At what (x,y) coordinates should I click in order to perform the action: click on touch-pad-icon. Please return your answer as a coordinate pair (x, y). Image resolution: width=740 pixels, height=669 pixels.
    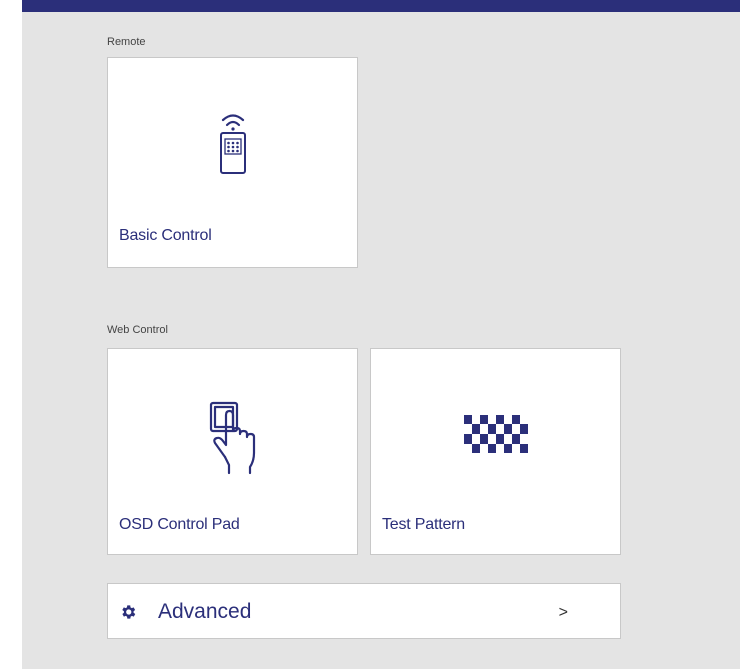
    Looking at the image, I should click on (233, 439).